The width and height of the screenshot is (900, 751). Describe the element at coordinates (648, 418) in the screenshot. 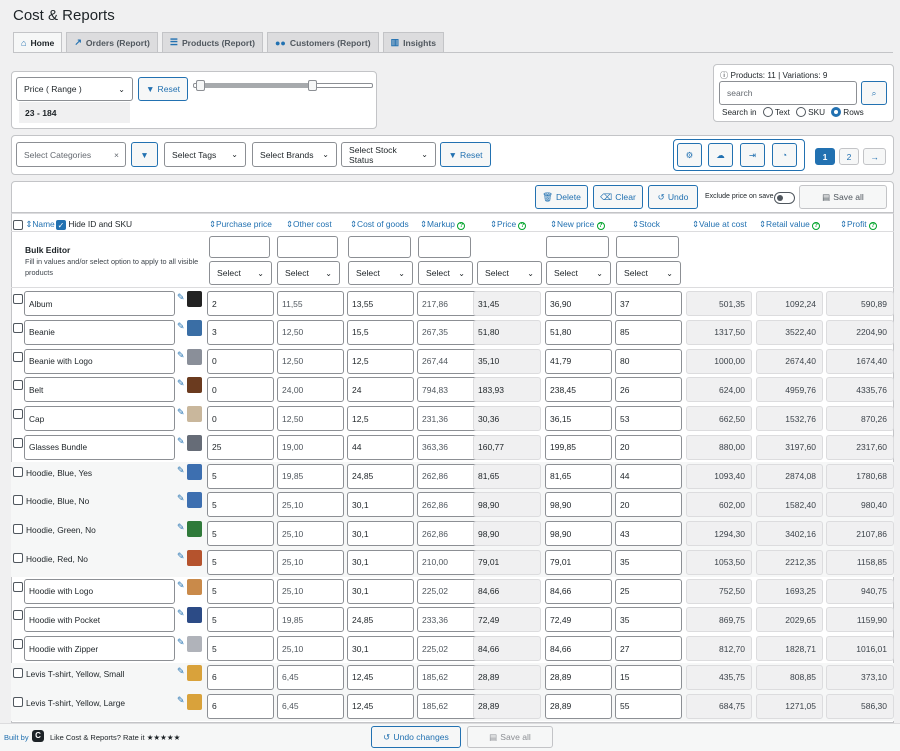

I see `stock-field: 53` at that location.